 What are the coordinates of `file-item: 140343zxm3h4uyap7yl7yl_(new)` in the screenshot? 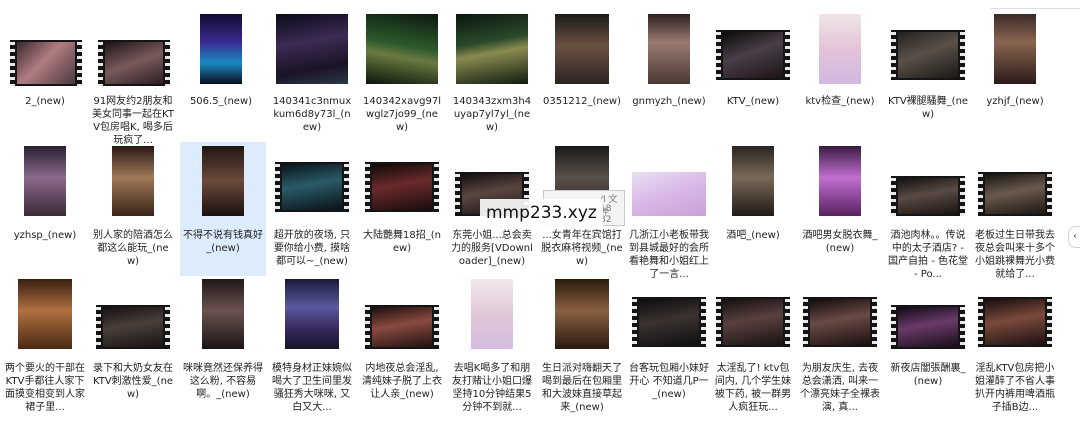 It's located at (492, 75).